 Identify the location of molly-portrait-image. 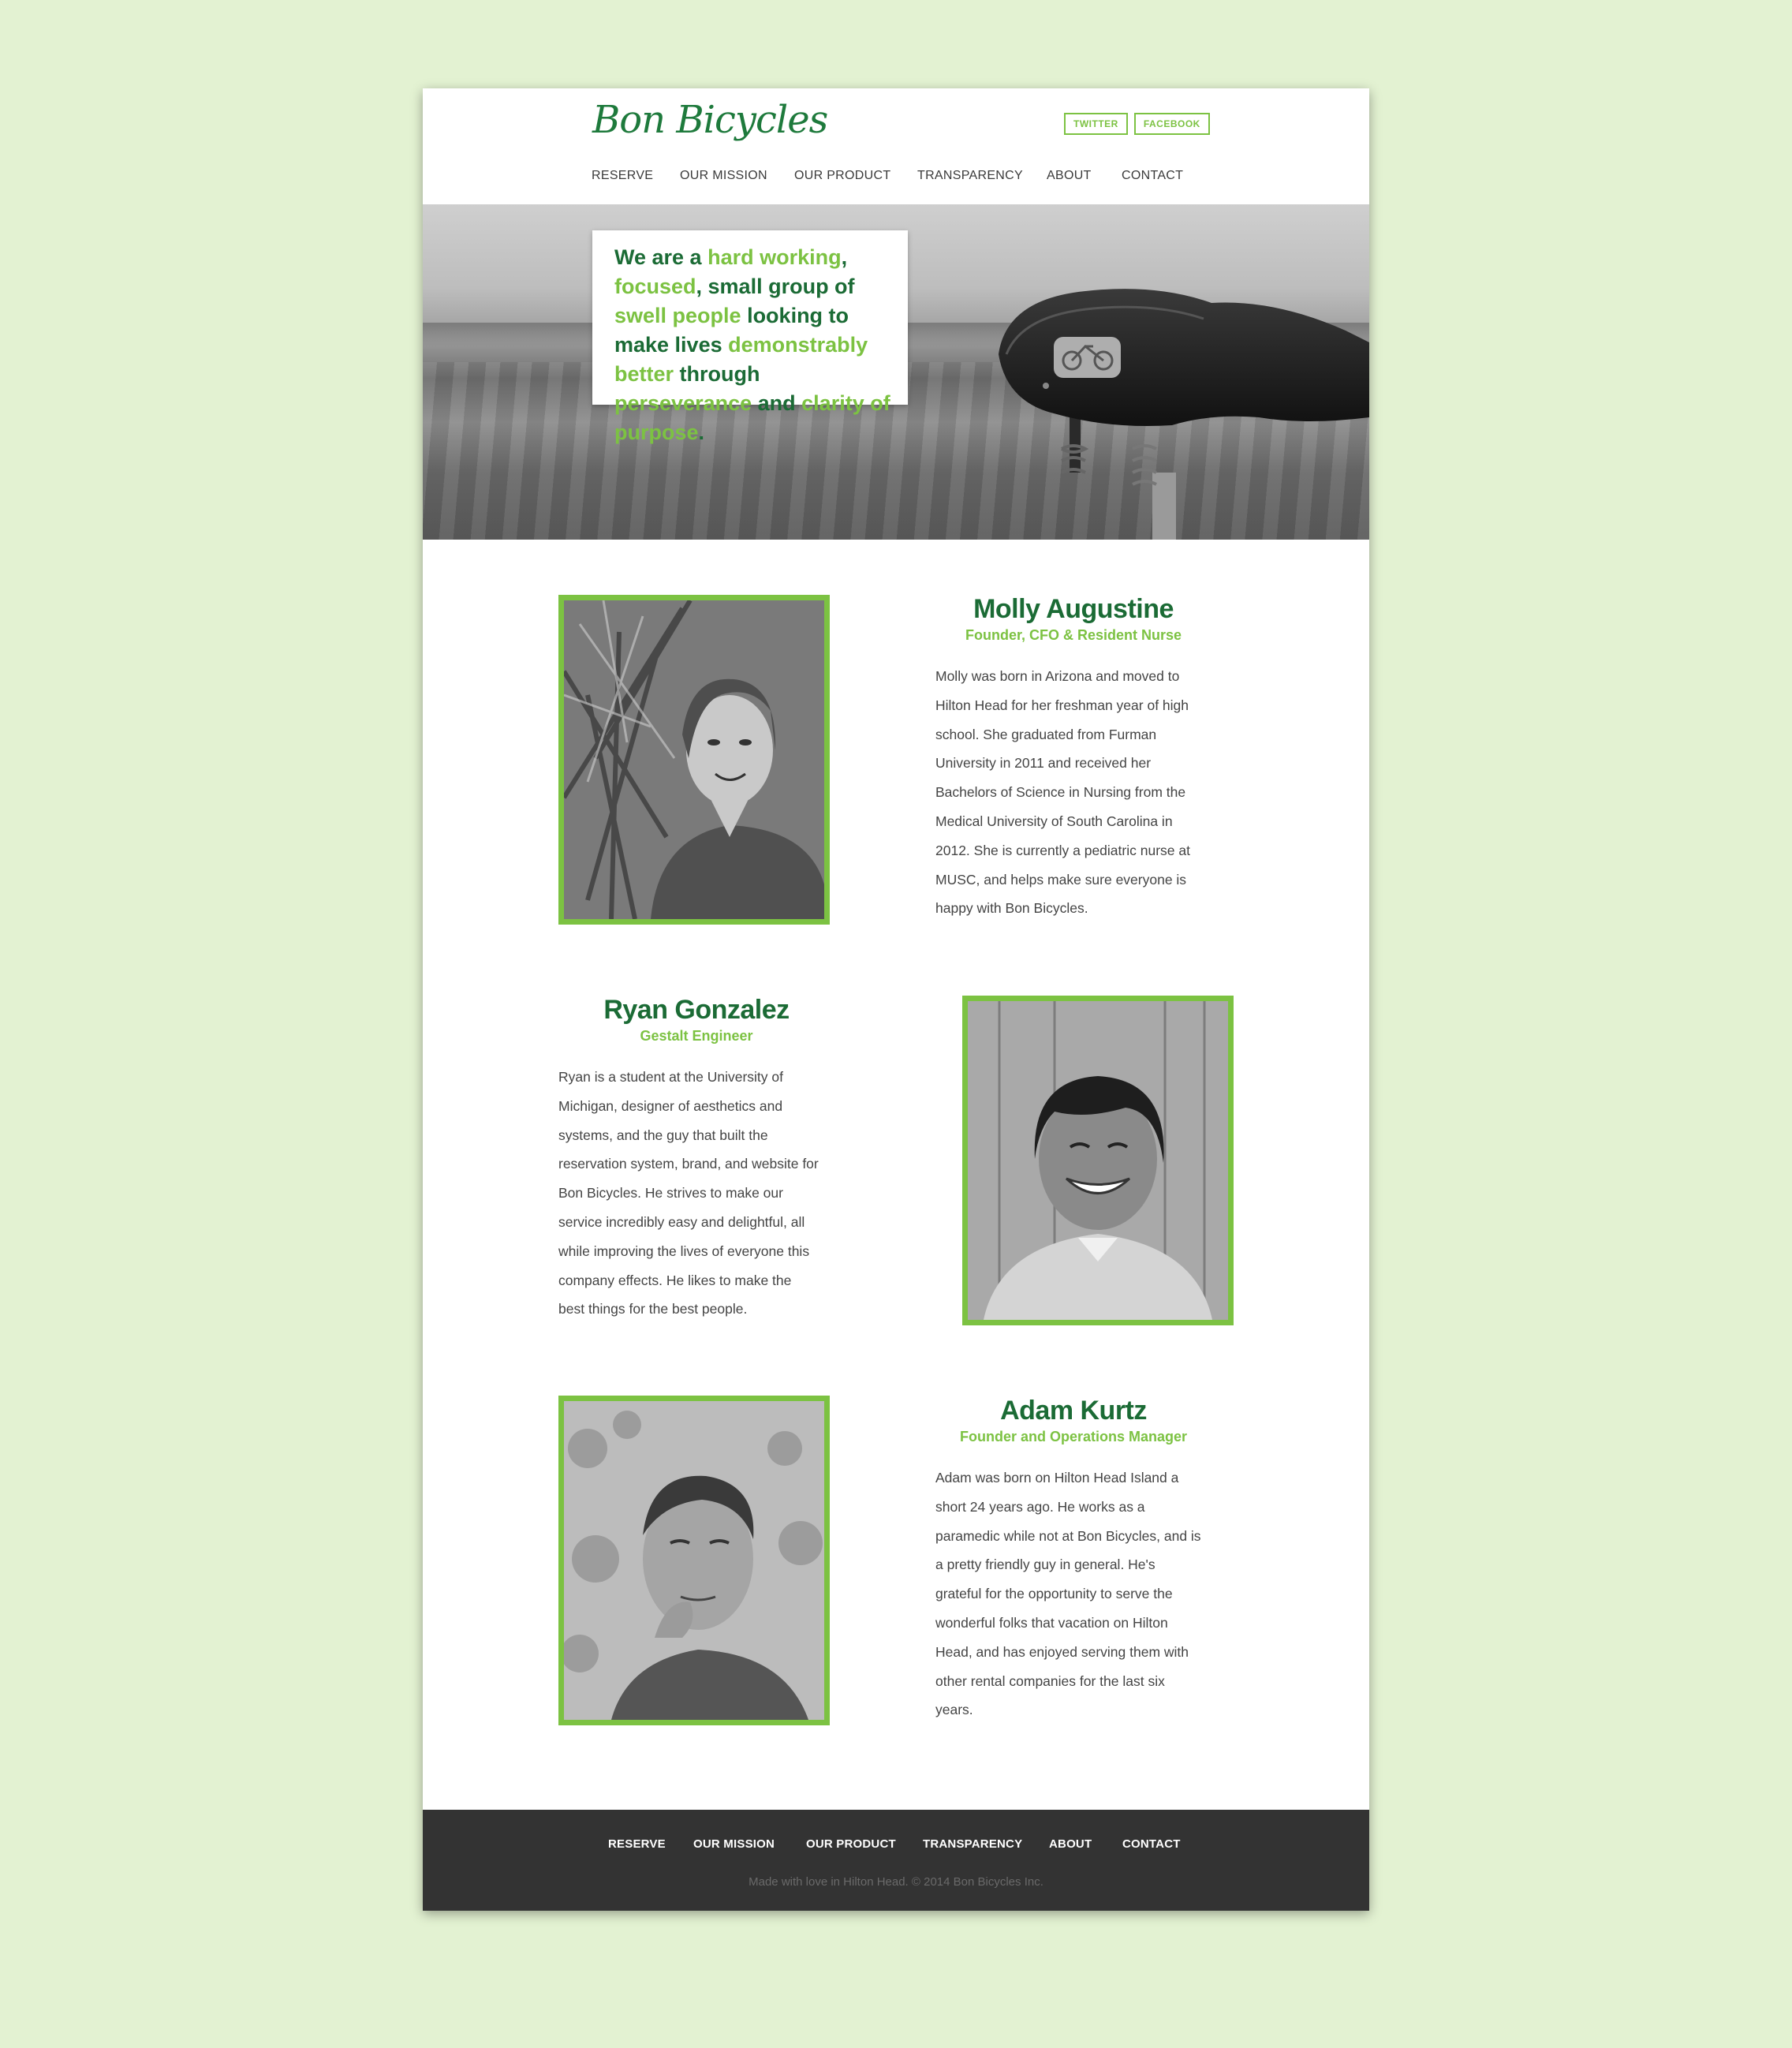
(694, 759).